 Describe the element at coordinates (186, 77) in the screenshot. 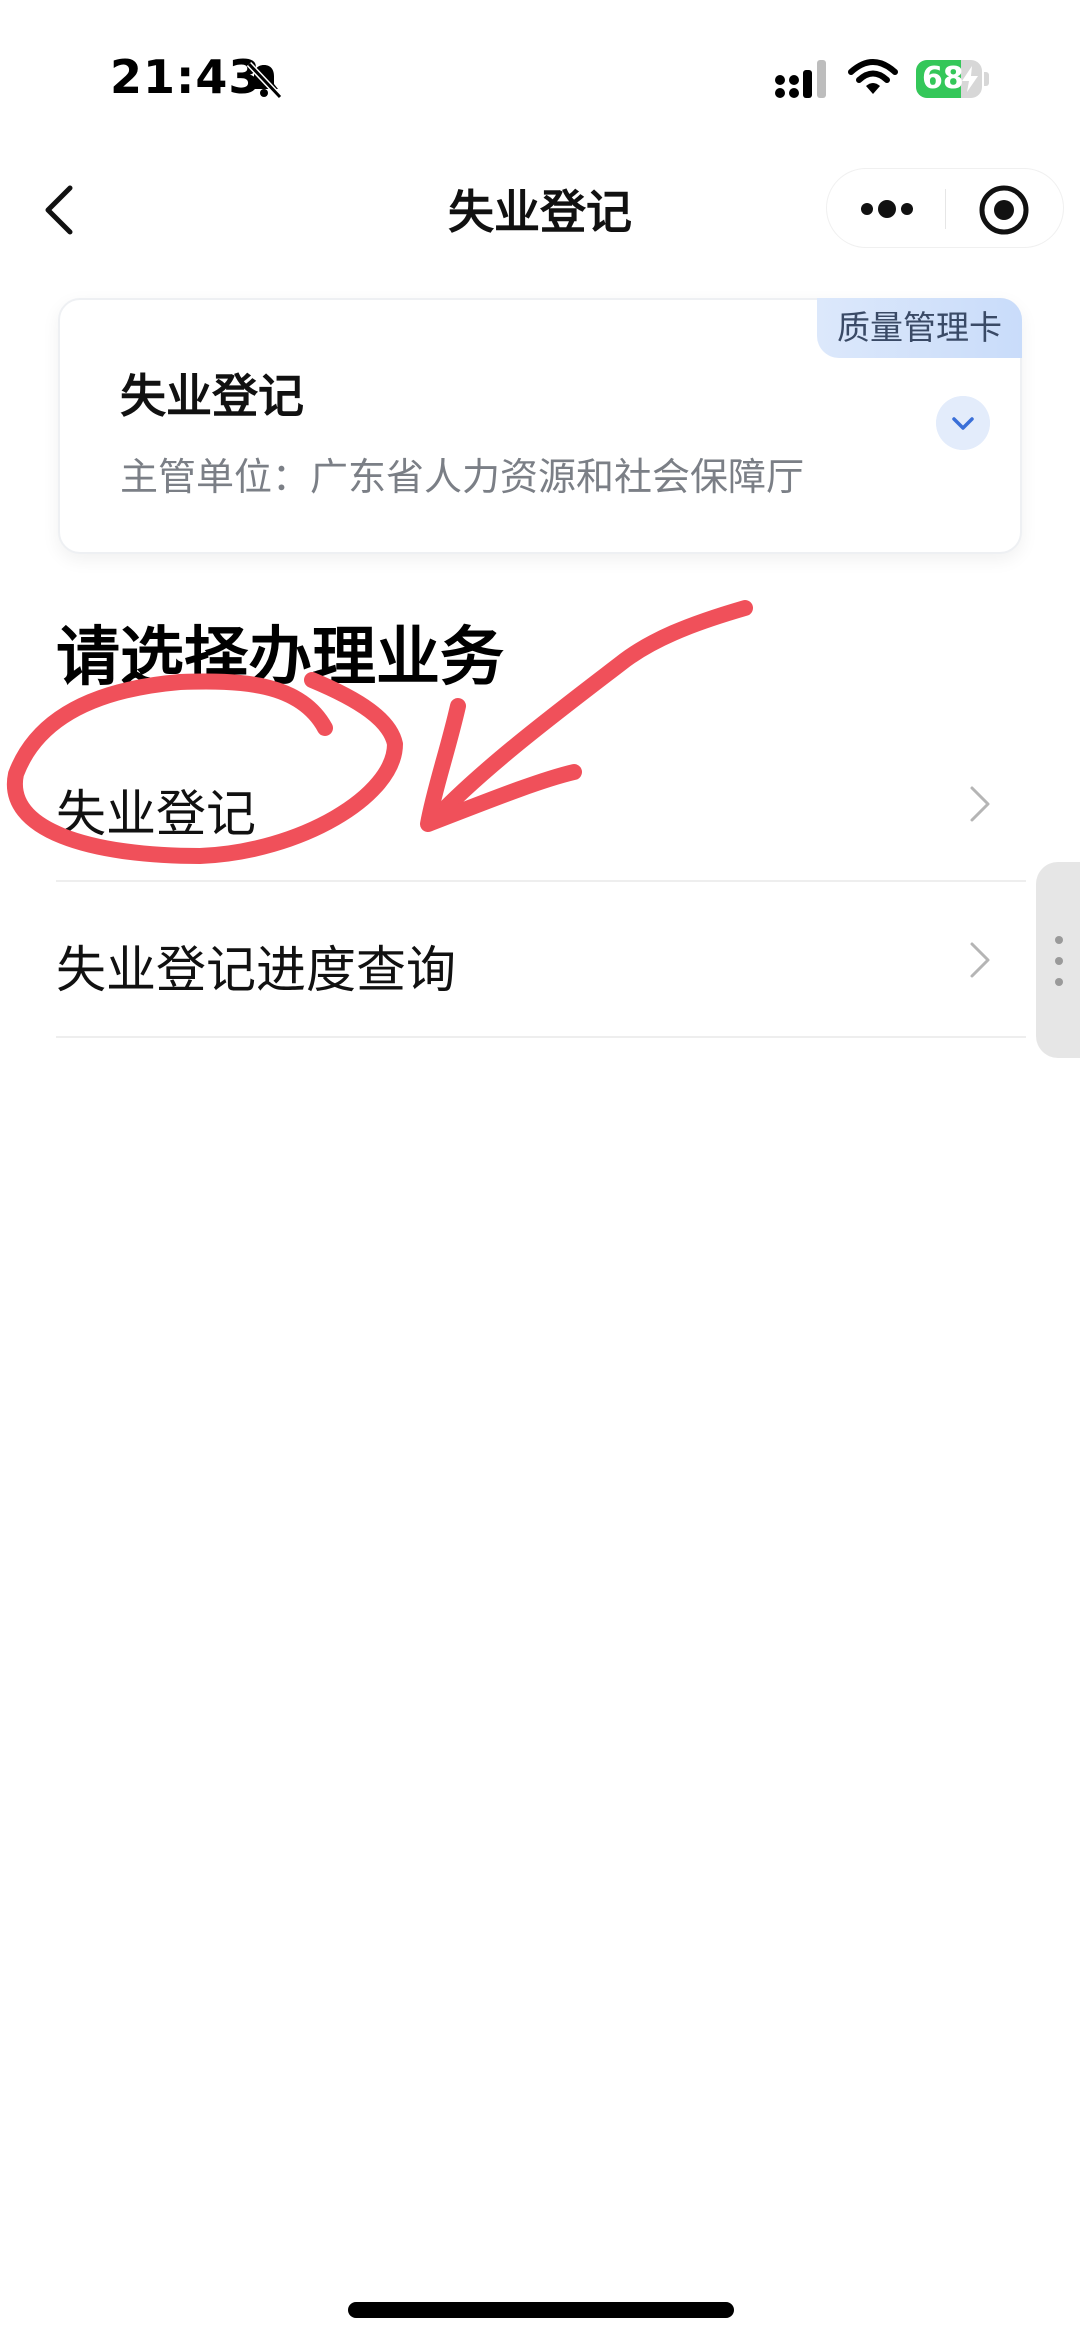

I see `status-time: 21:43` at that location.